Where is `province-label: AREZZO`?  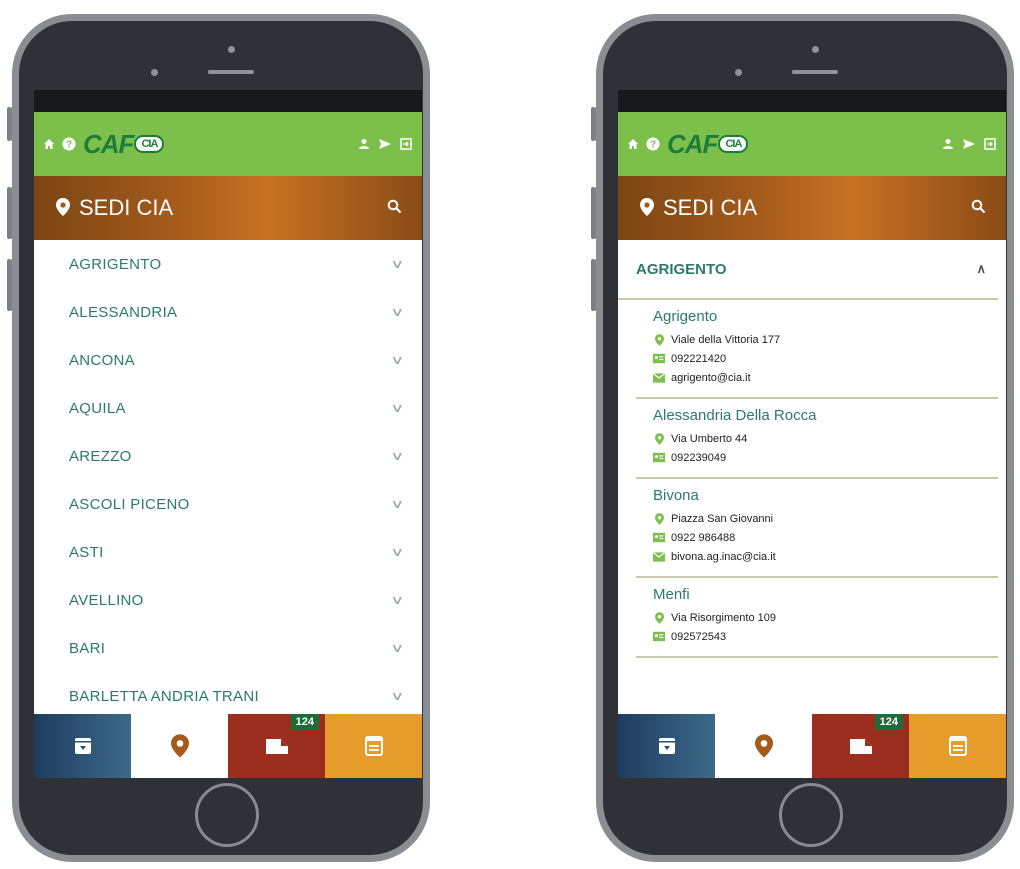
province-label: AREZZO is located at coordinates (100, 456).